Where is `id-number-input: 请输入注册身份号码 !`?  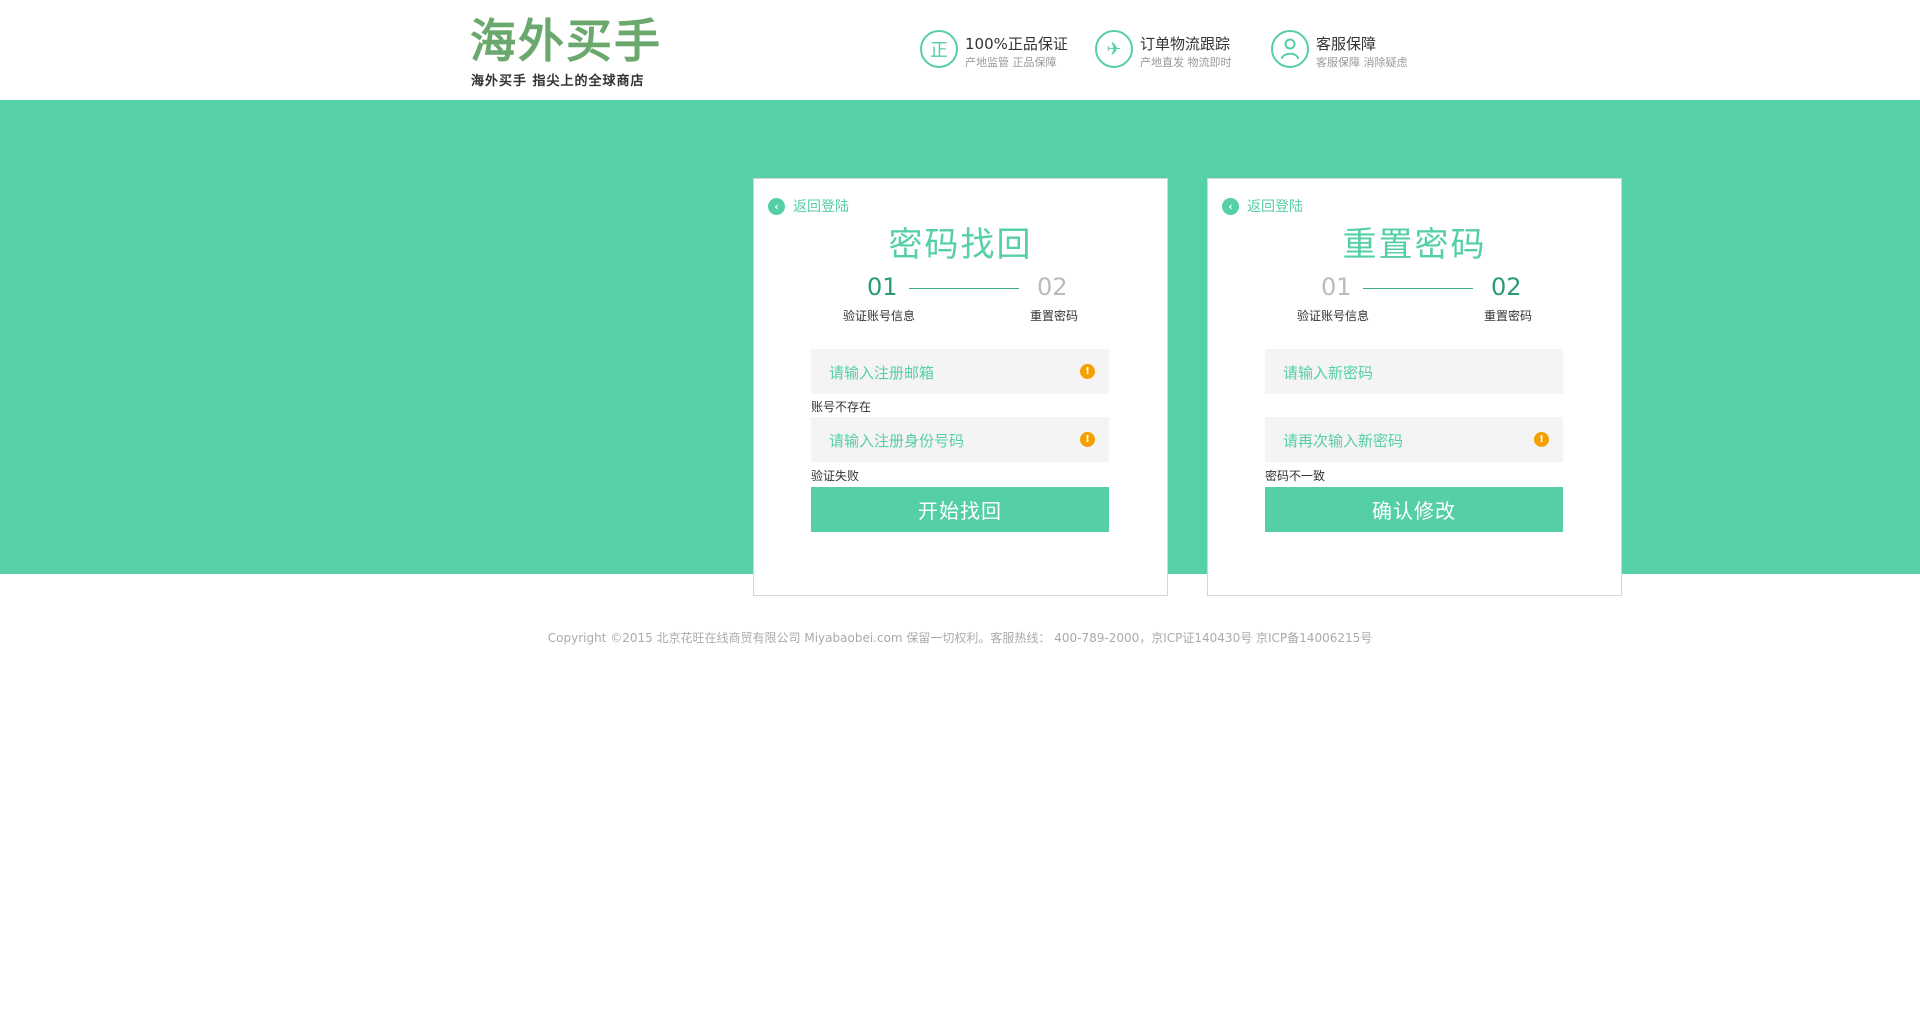
id-number-input: 请输入注册身份号码 ! is located at coordinates (960, 439).